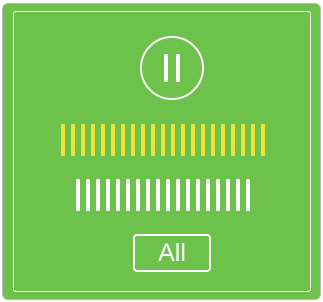 This screenshot has width=323, height=302. I want to click on highlighted-bar-row, so click(163, 140).